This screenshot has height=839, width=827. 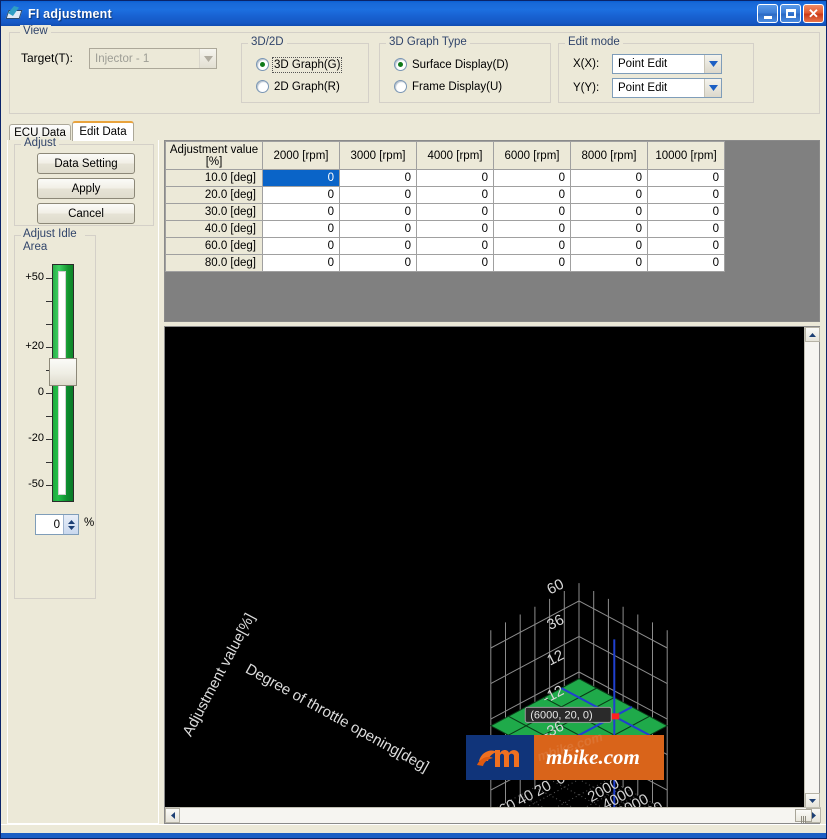 I want to click on scroll-down-button, so click(x=812, y=800).